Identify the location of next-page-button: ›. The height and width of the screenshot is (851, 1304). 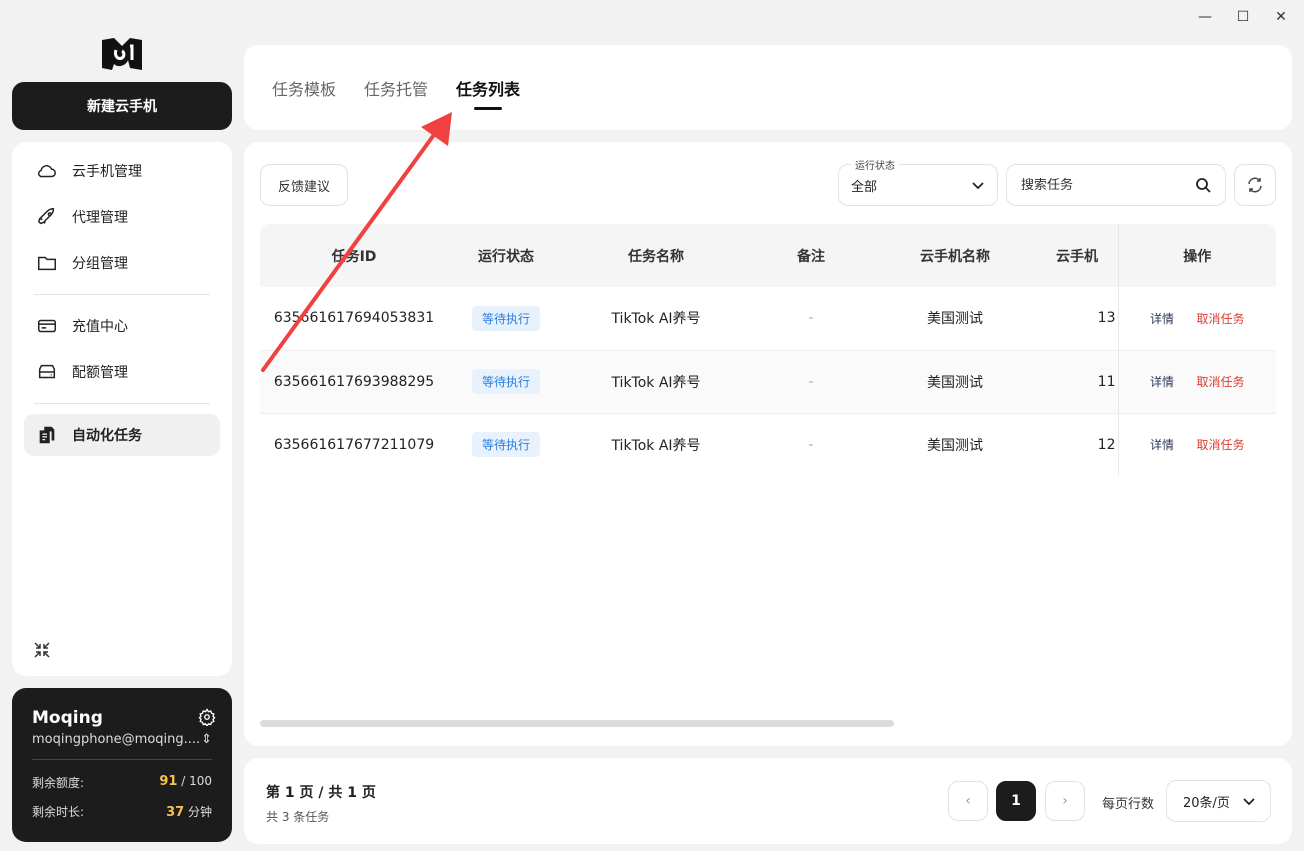
(1065, 801).